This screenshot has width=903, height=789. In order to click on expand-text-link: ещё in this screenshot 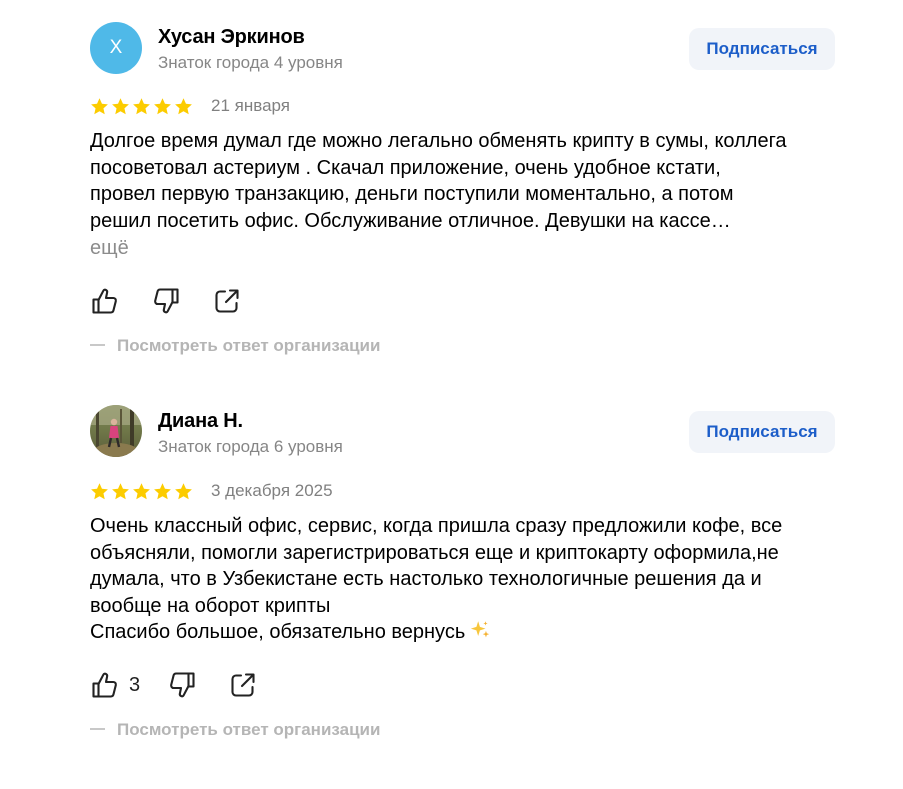, I will do `click(109, 248)`.